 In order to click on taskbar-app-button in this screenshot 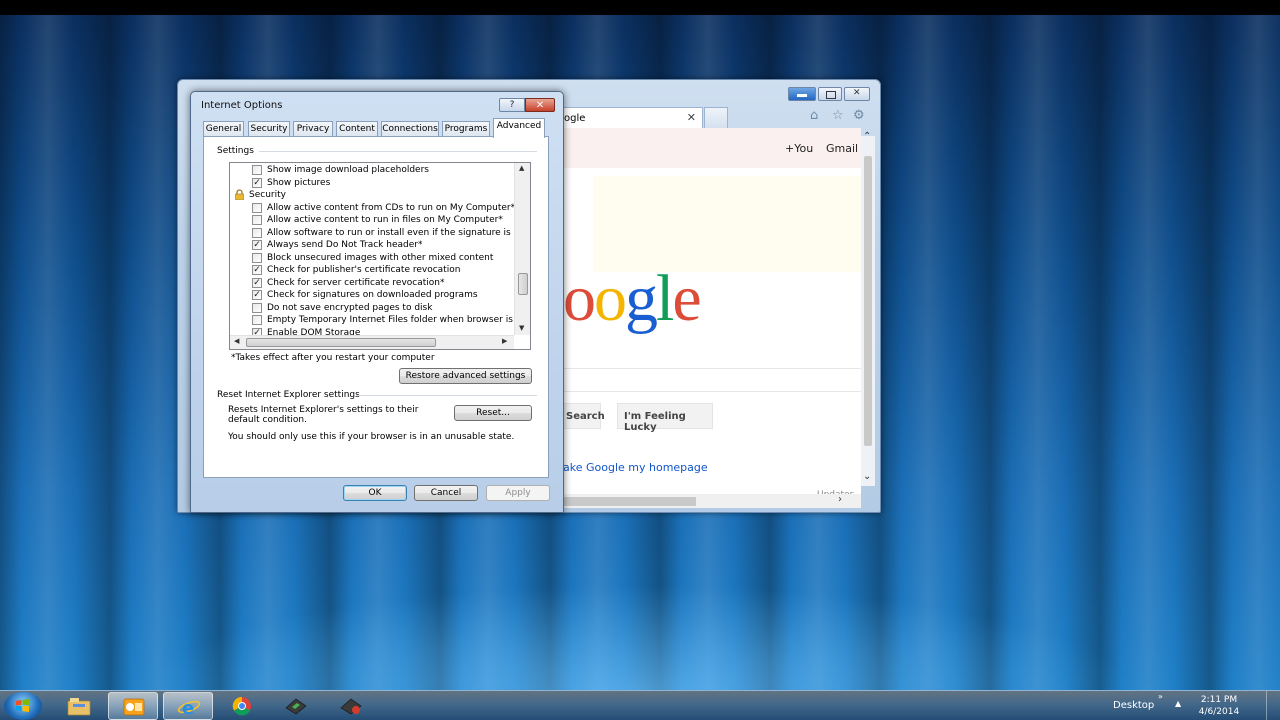, I will do `click(296, 706)`.